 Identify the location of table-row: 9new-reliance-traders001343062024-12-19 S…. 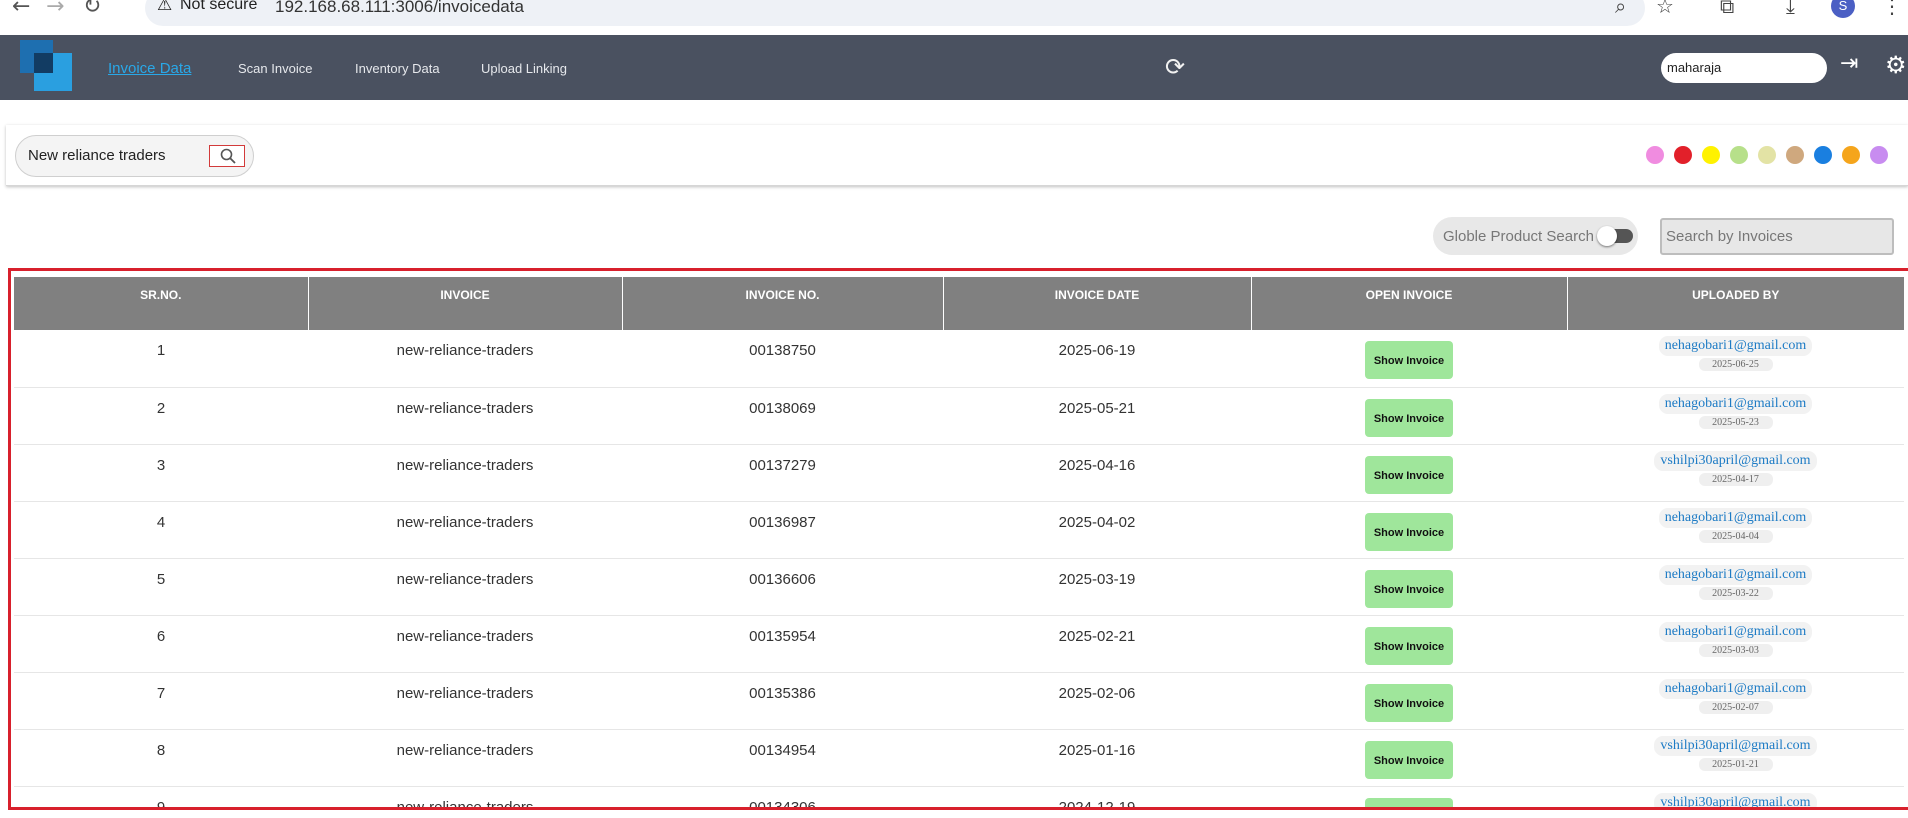
(959, 796).